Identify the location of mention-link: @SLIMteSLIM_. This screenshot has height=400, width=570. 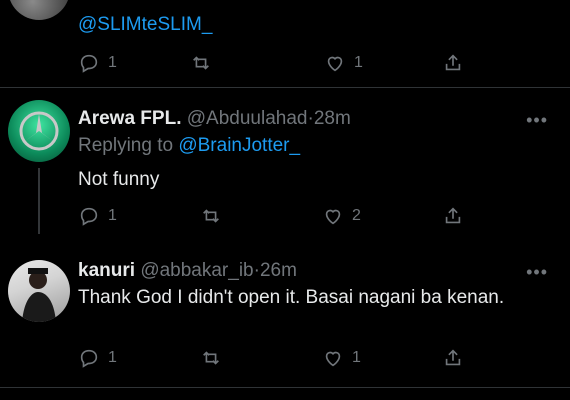
(145, 24).